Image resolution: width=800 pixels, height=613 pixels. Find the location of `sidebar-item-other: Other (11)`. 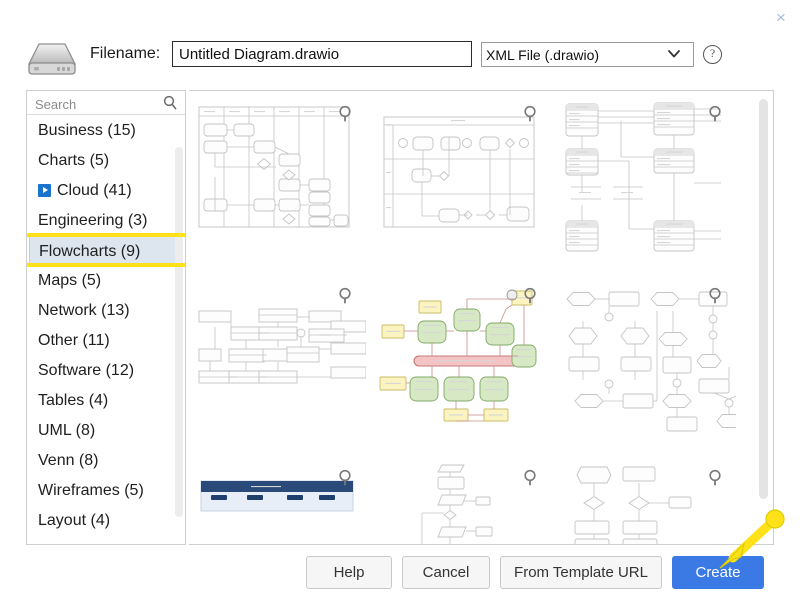

sidebar-item-other: Other (11) is located at coordinates (106, 341).